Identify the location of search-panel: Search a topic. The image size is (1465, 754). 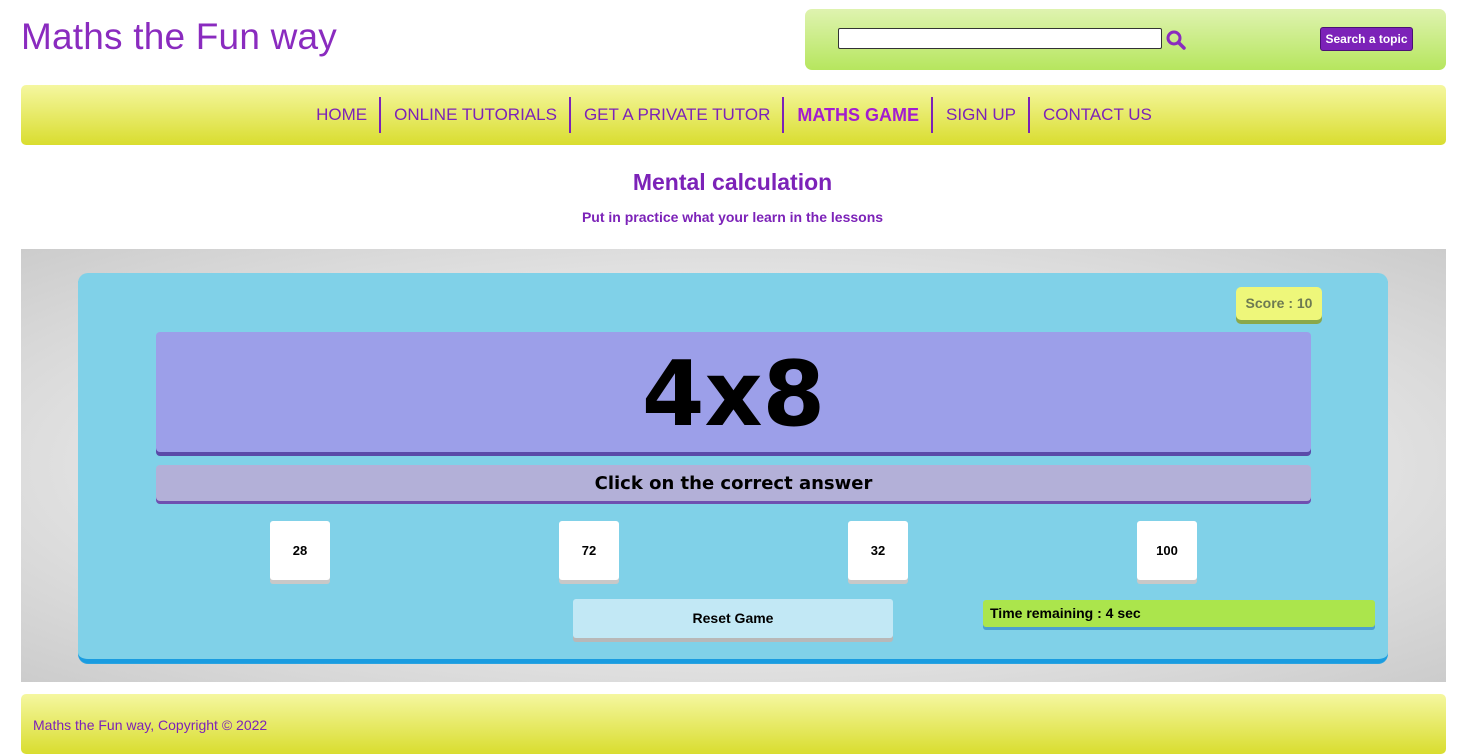
(1125, 39).